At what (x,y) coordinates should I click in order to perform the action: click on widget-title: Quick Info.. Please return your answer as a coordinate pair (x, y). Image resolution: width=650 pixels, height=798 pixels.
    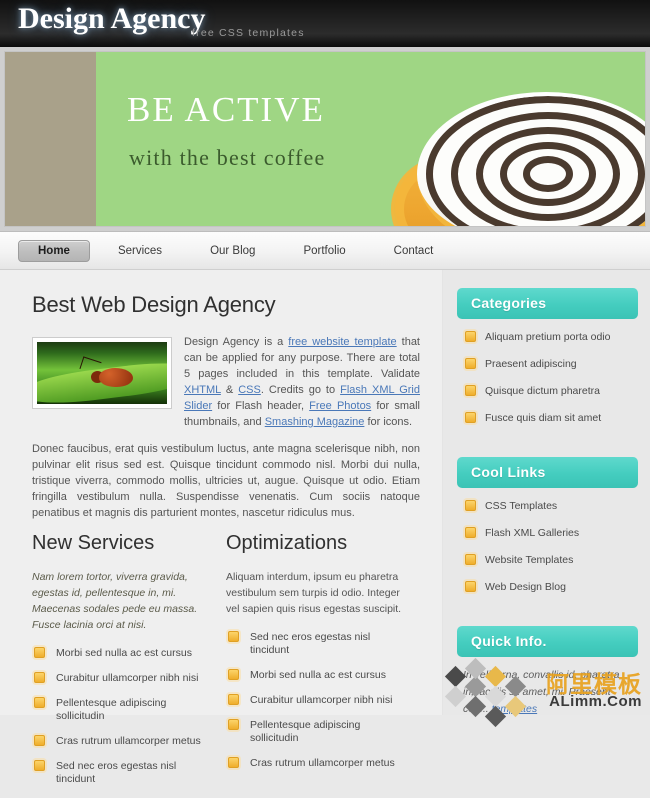
    Looking at the image, I should click on (547, 641).